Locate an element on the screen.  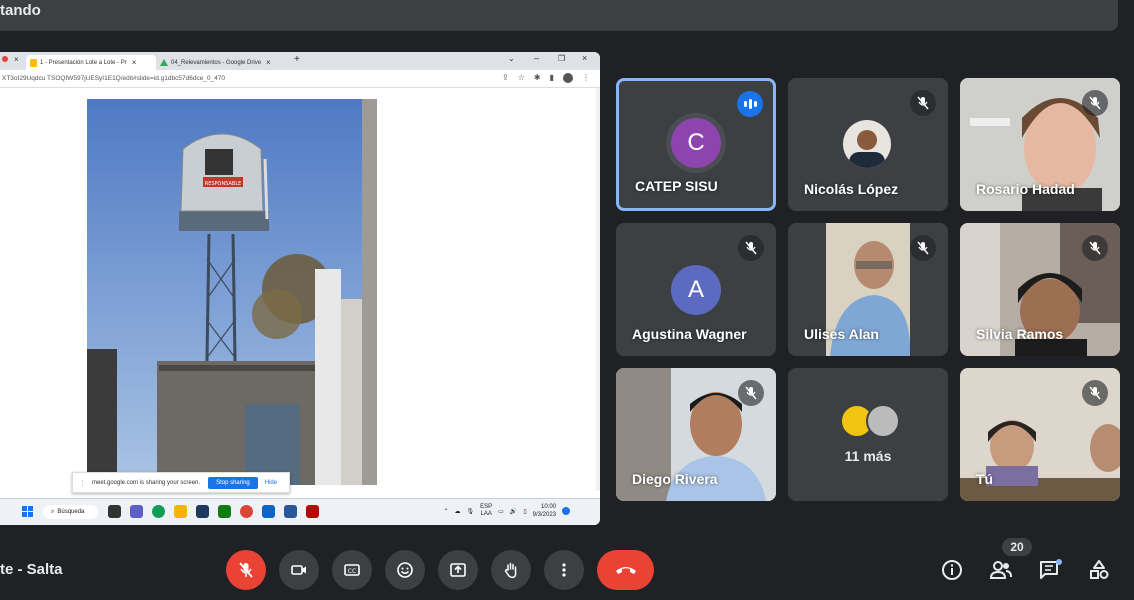
menu-dots-icon: ⋮ is located at coordinates (586, 78).